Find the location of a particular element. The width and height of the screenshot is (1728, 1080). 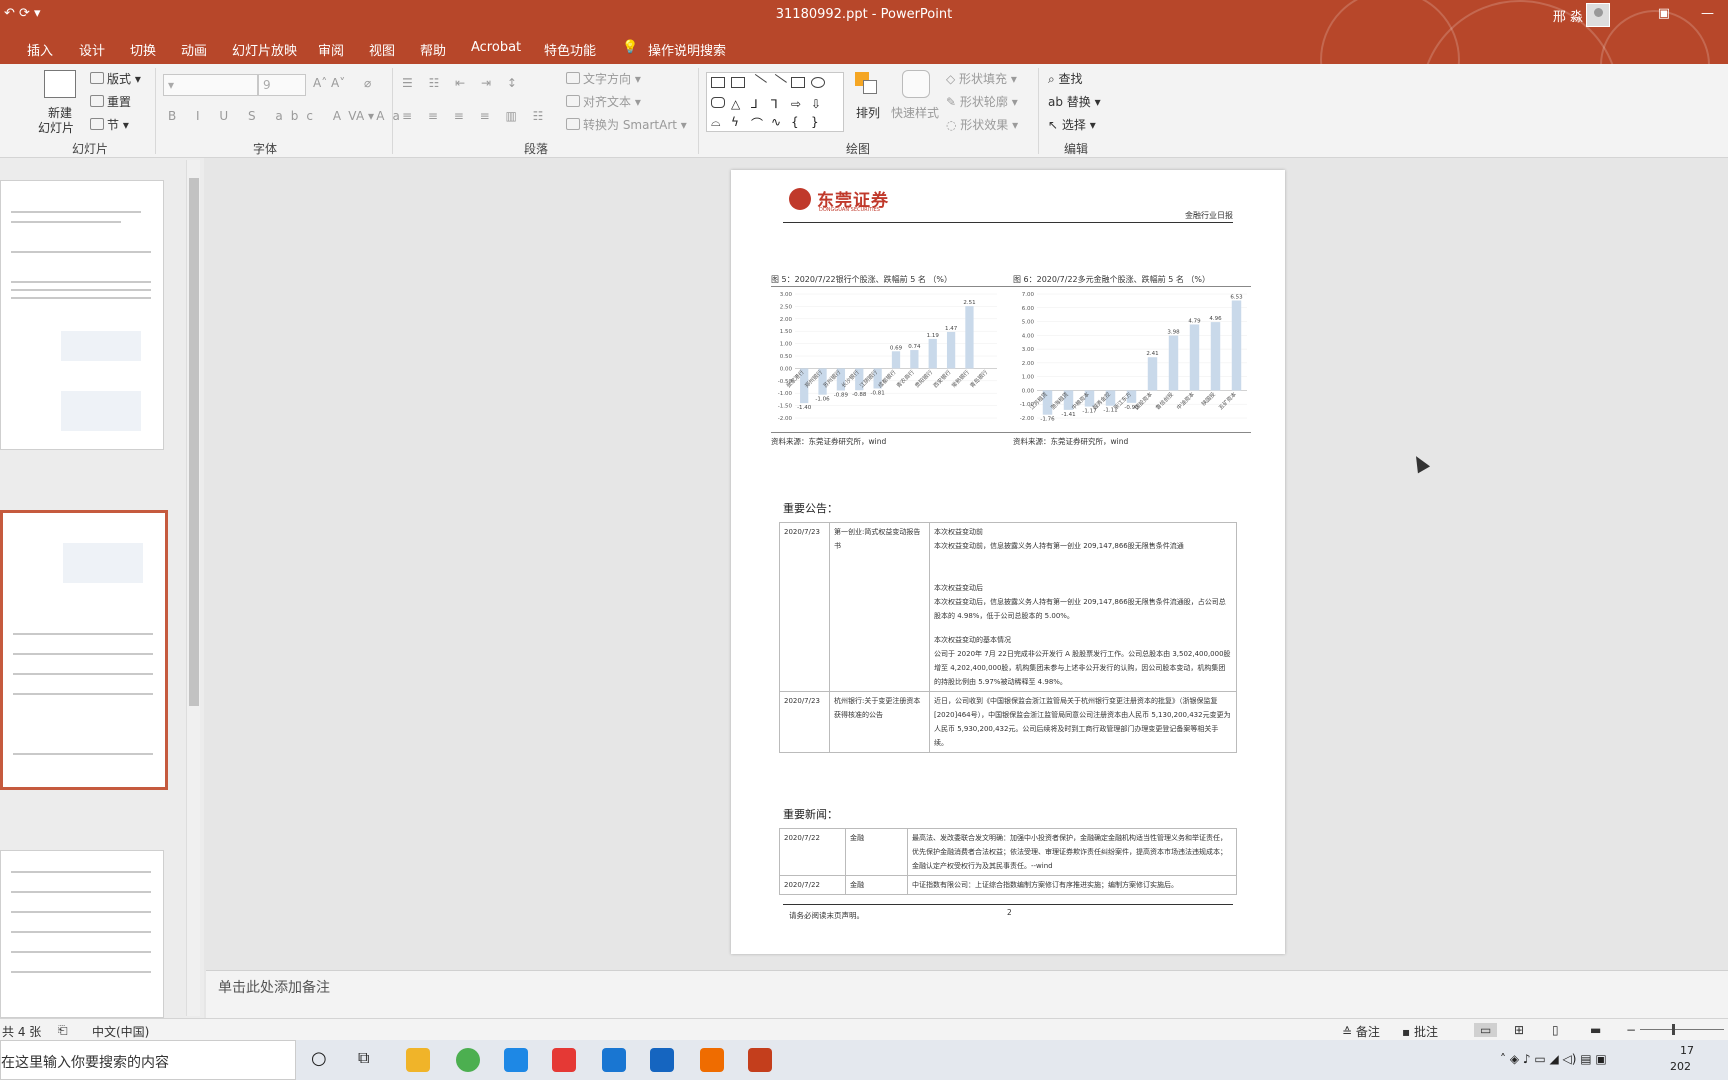

task-view-icon: ⧉ is located at coordinates (363, 1058).